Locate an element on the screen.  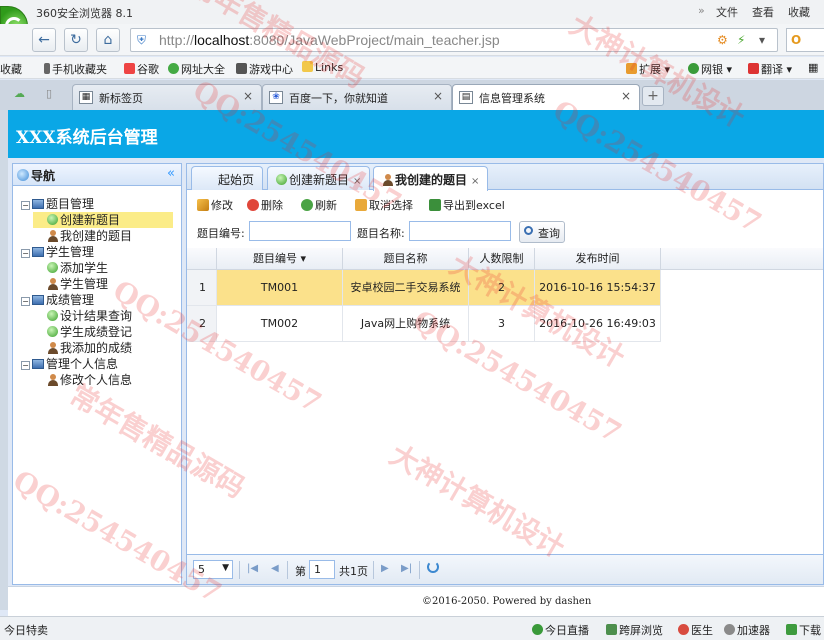
tree-item-design-results: 设计结果查询 is located at coordinates (82, 316).